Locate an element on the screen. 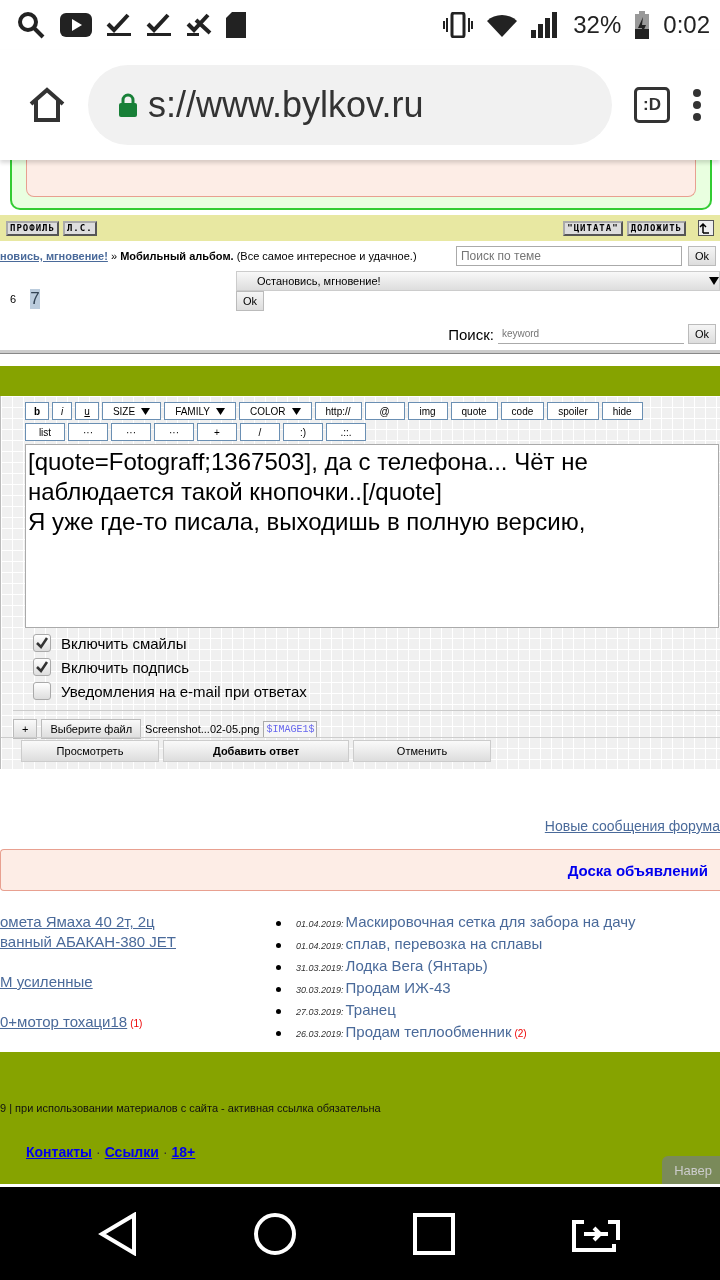  menu-icon is located at coordinates (697, 105).